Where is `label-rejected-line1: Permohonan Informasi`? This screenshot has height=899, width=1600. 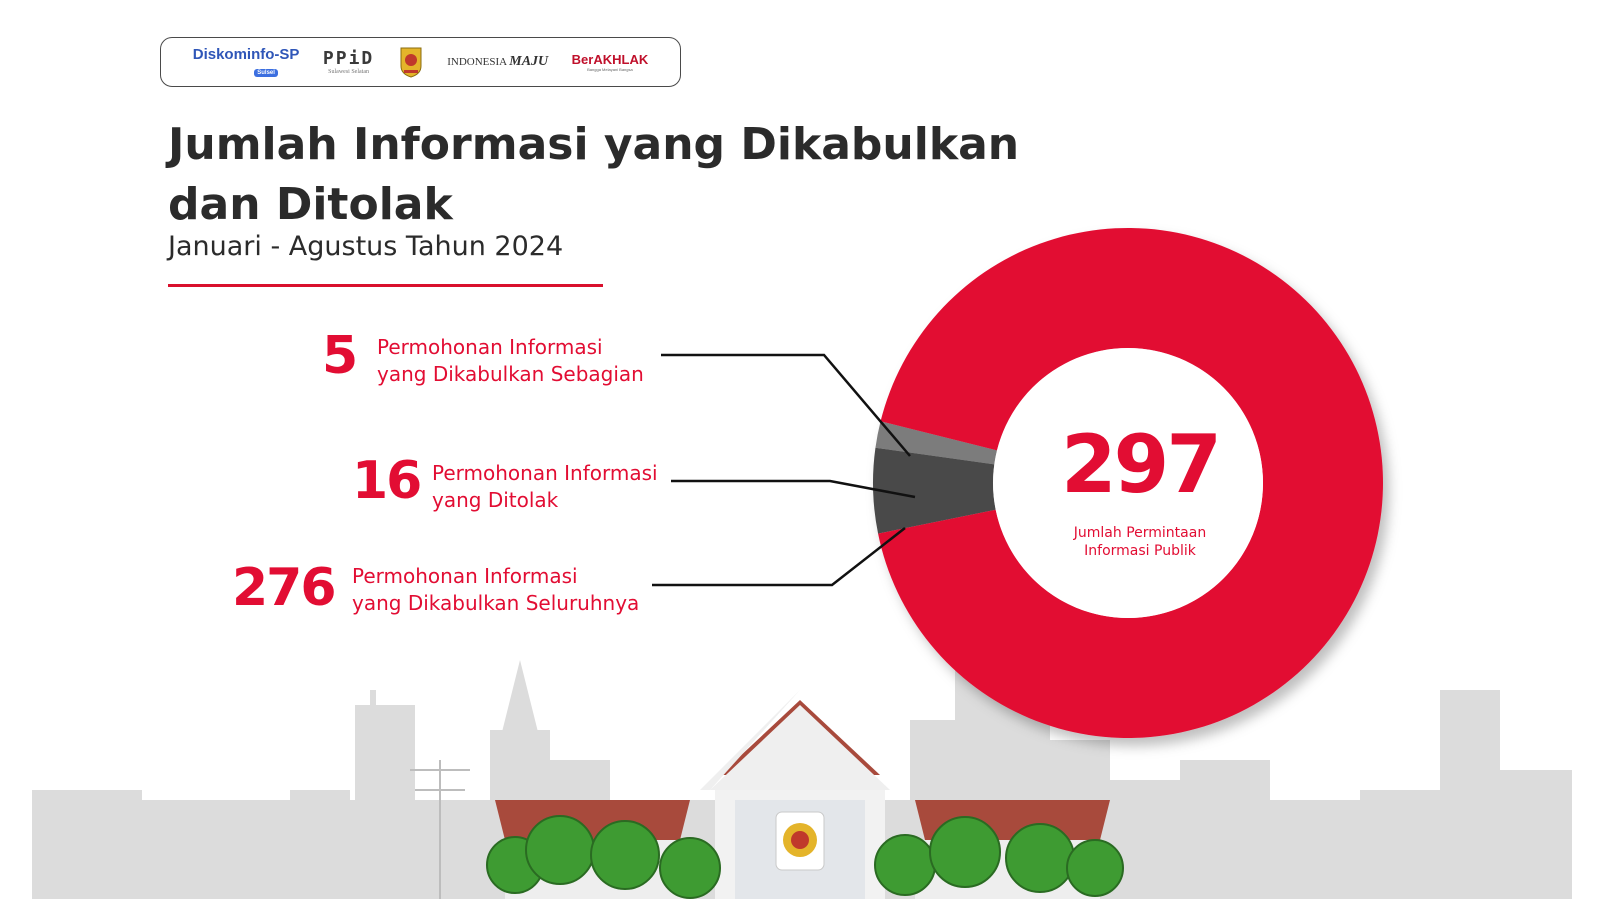
label-rejected-line1: Permohonan Informasi is located at coordinates (545, 473).